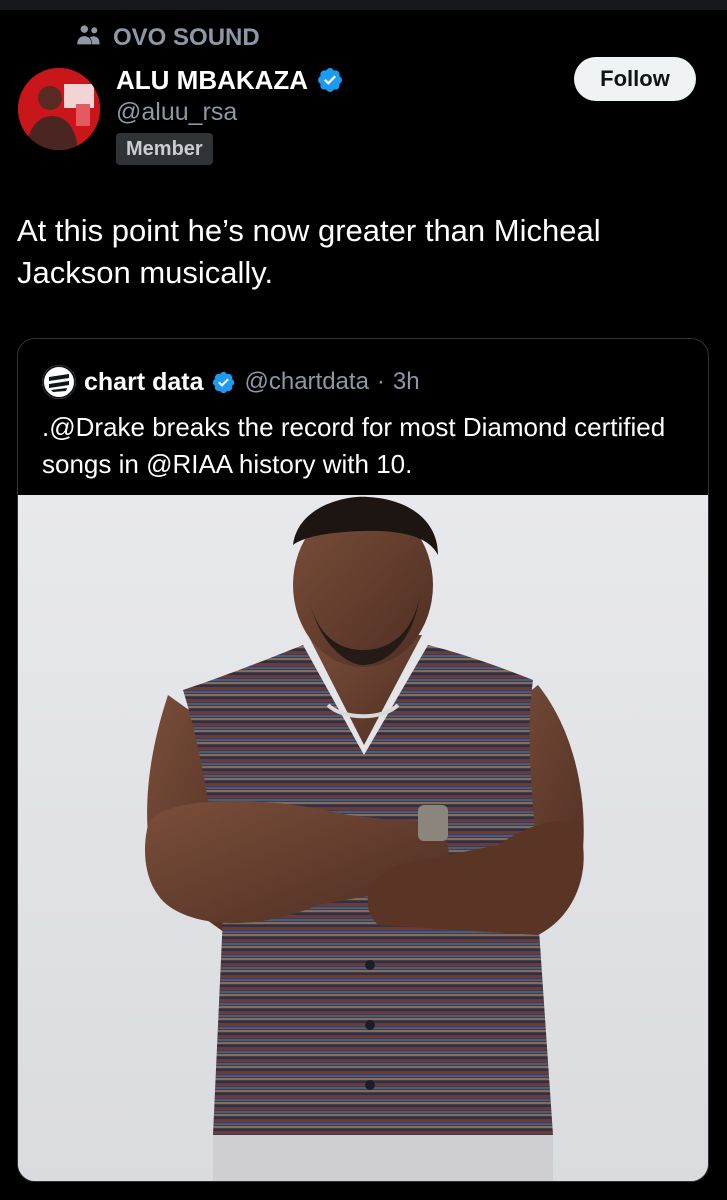 The width and height of the screenshot is (727, 1200). I want to click on quoted-avatar, so click(59, 382).